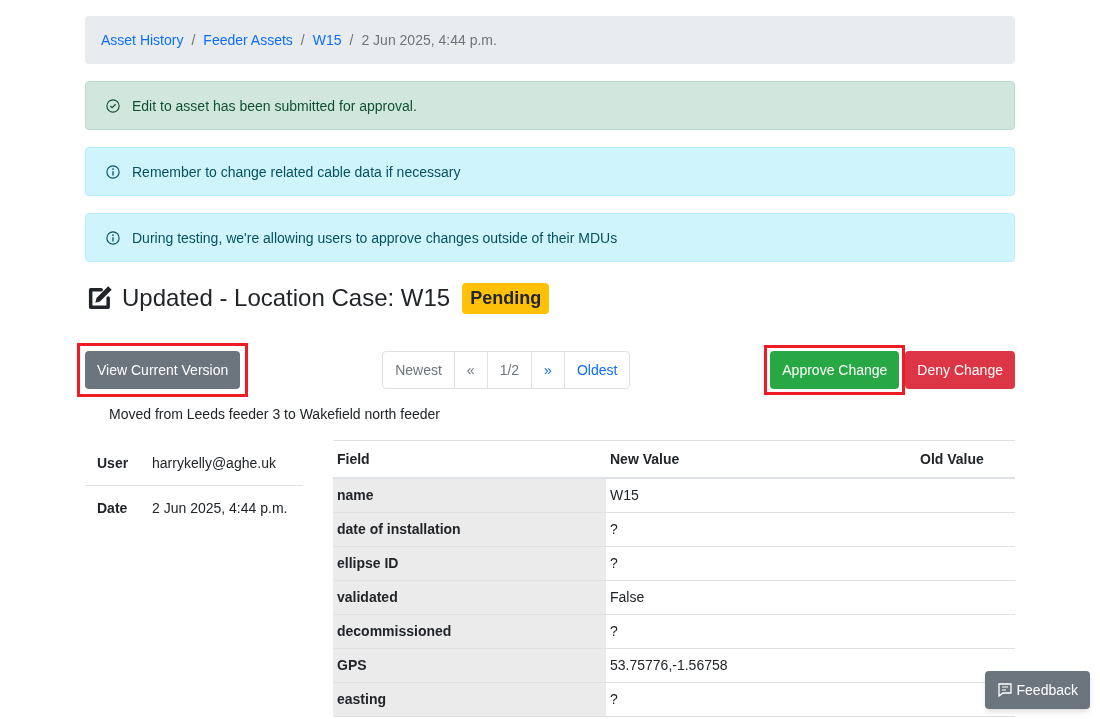 Image resolution: width=1100 pixels, height=719 pixels. I want to click on alert-message: During testing, we're allowing users to approve changes outside of their MDUs, so click(375, 238).